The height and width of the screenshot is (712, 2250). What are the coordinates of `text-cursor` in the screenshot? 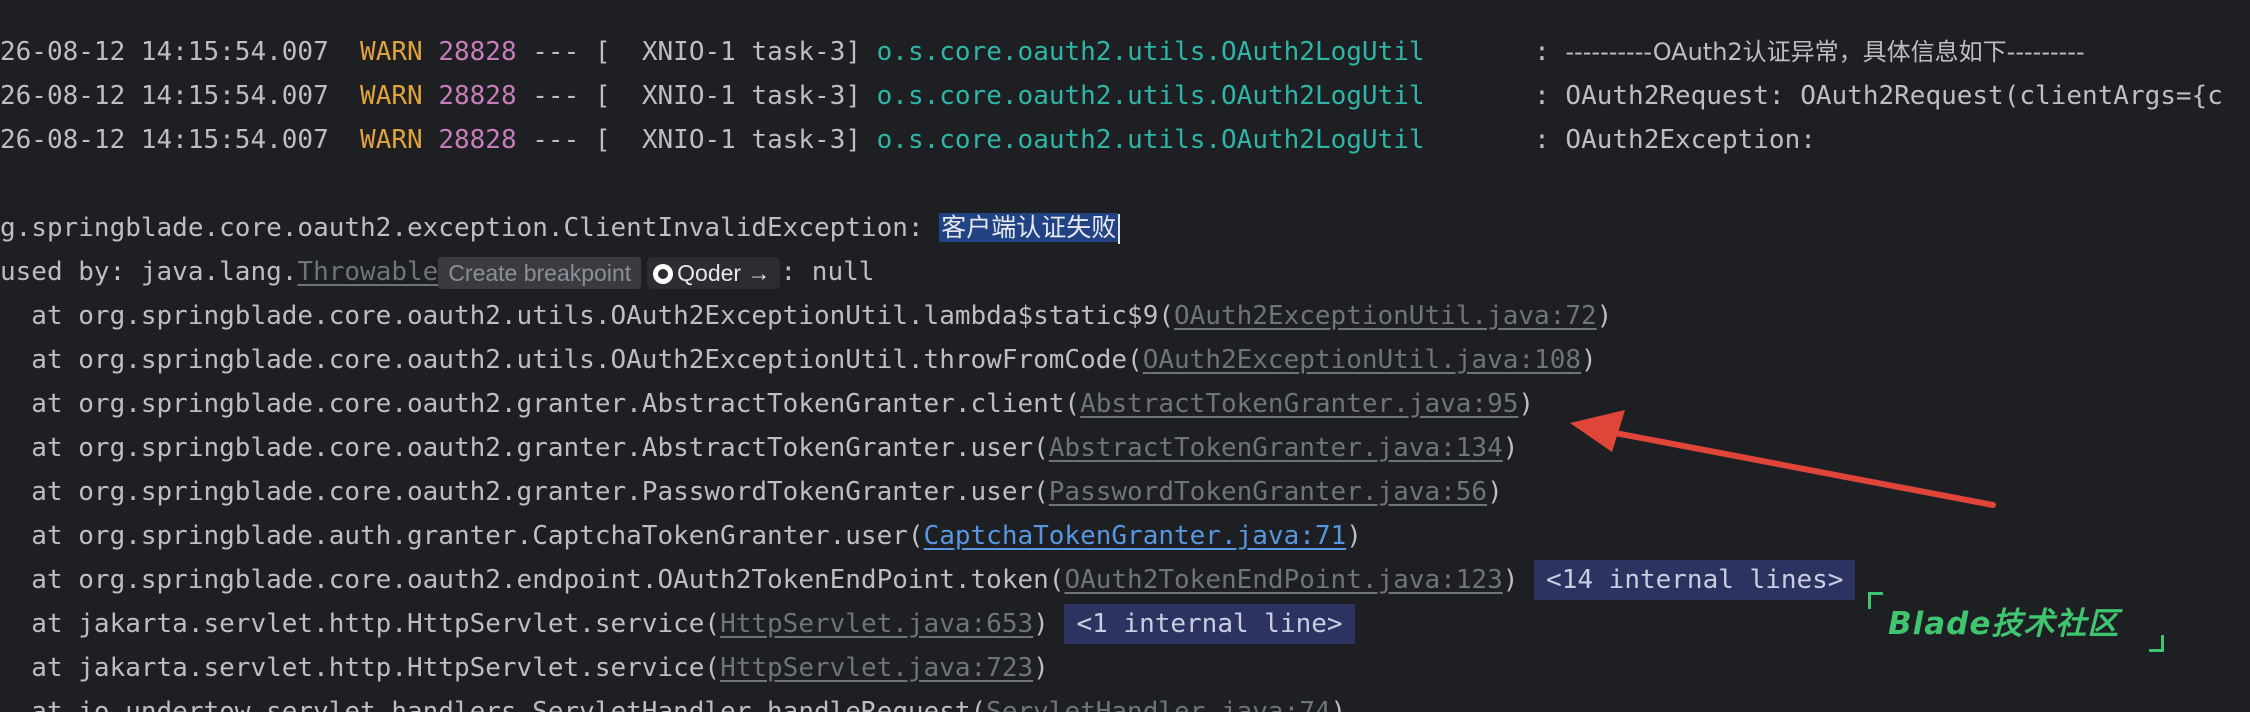 It's located at (1119, 228).